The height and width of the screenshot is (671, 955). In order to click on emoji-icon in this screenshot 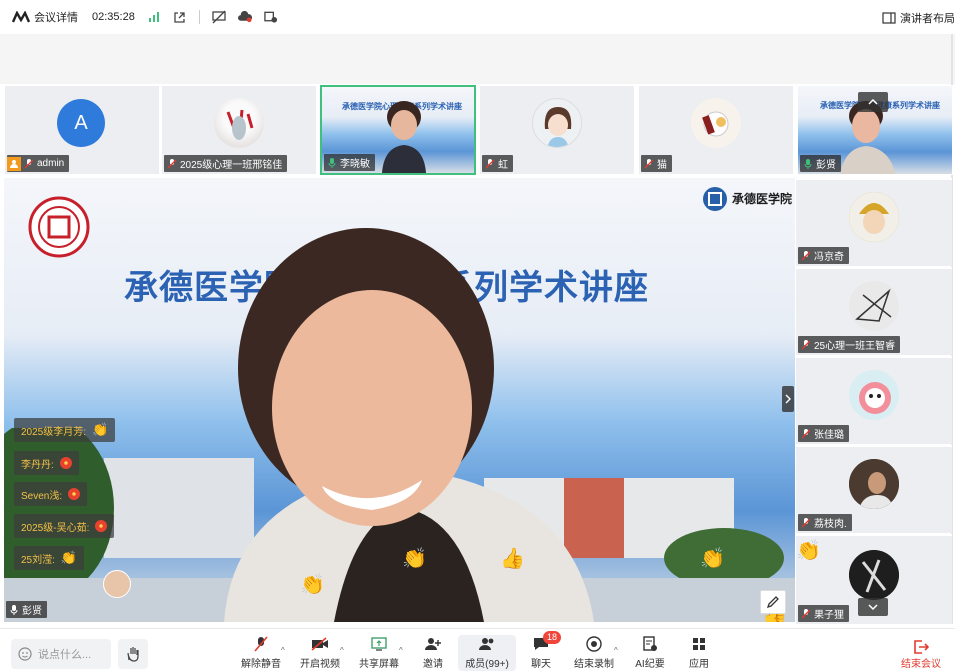, I will do `click(25, 654)`.